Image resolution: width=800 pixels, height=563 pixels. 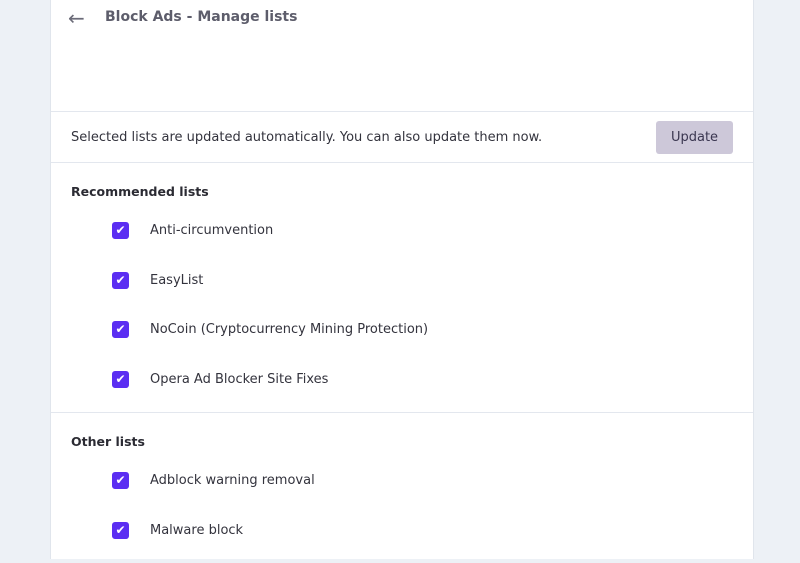 What do you see at coordinates (196, 530) in the screenshot?
I see `list-item-label: Malware block` at bounding box center [196, 530].